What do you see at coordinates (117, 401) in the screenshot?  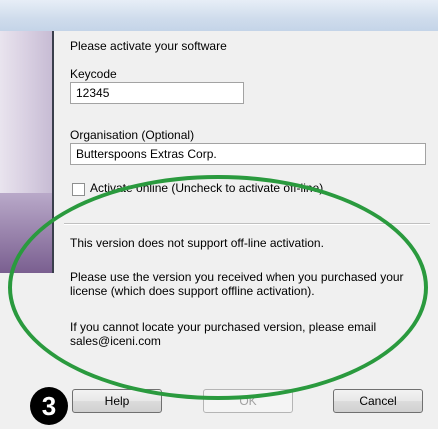 I see `help-button: Help` at bounding box center [117, 401].